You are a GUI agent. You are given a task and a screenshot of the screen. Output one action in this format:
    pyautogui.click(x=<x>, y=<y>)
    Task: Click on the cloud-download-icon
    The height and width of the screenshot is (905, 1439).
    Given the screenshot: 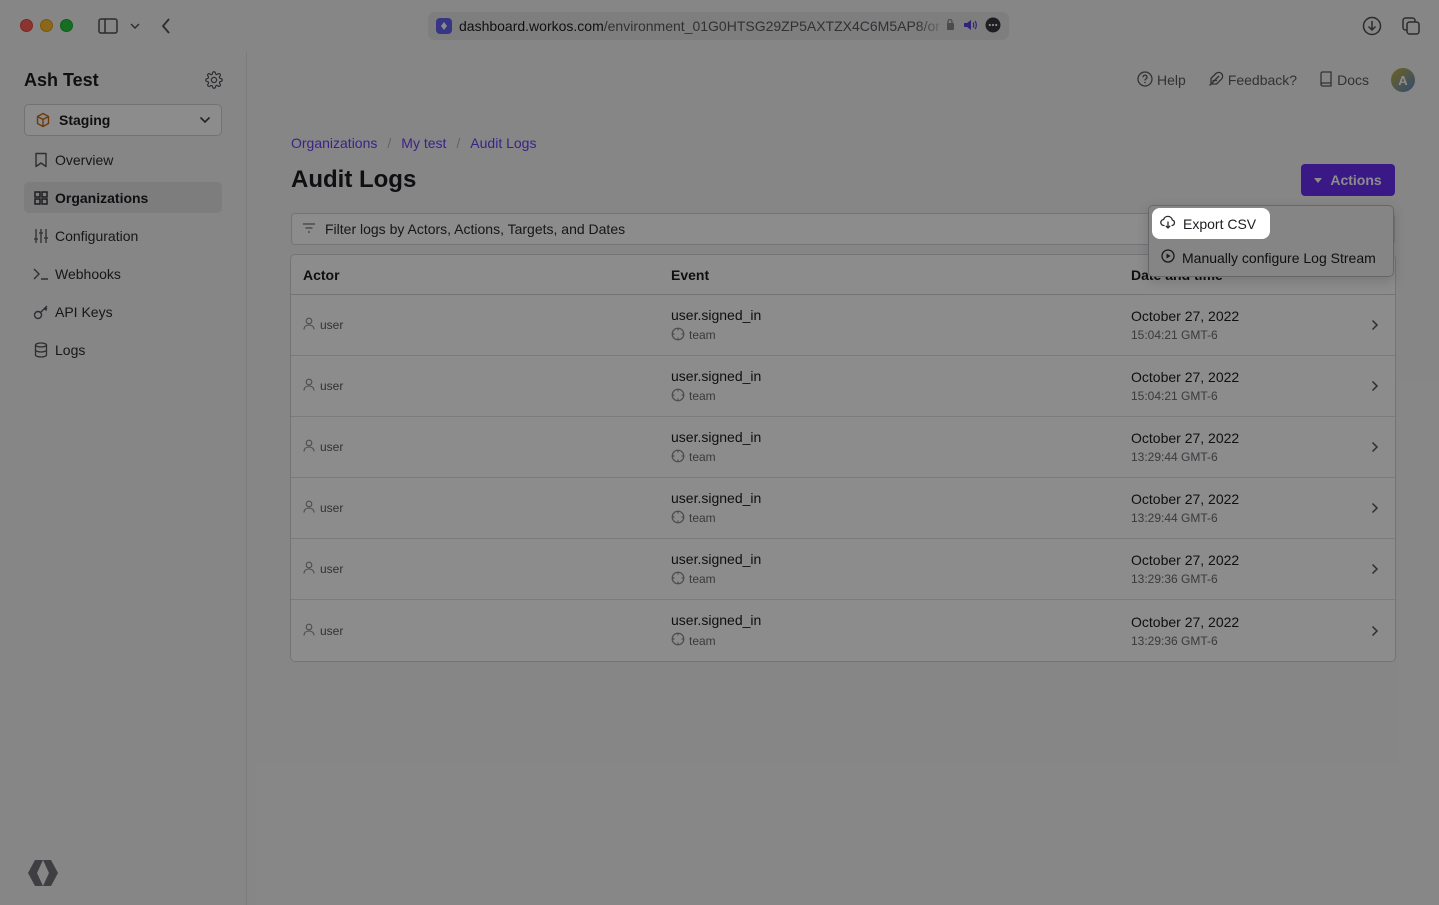 What is the action you would take?
    pyautogui.click(x=1168, y=223)
    